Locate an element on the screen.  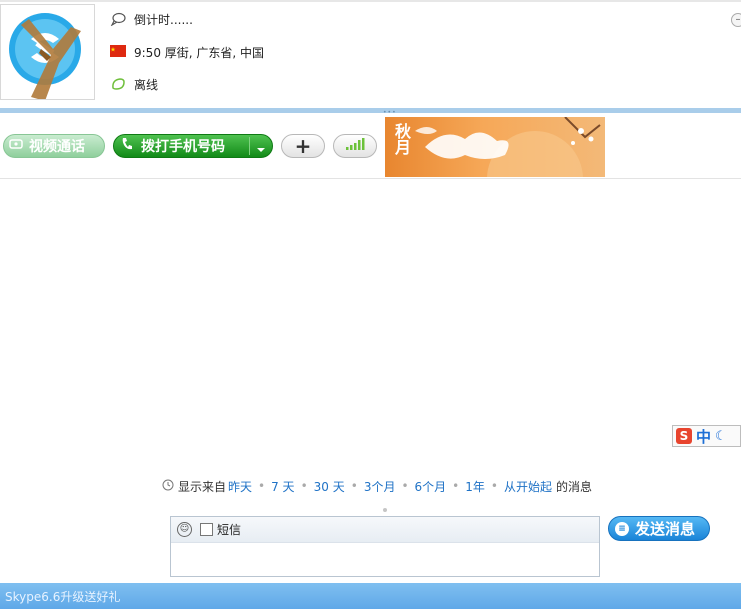
history-link-7-days: 7 天 is located at coordinates (282, 486).